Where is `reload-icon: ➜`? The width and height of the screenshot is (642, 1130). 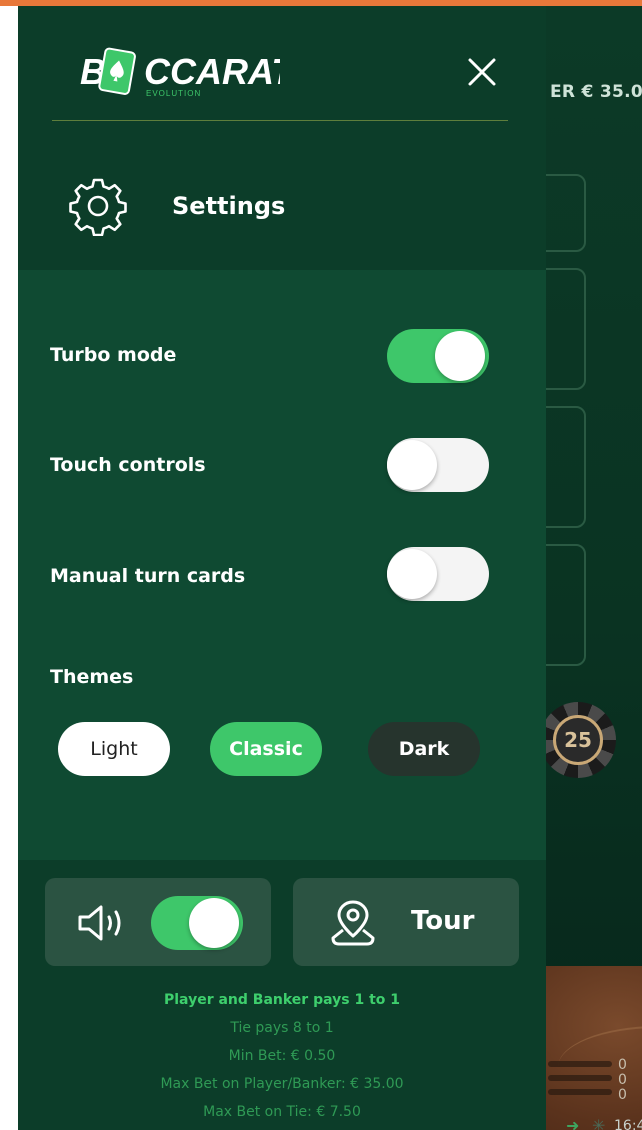 reload-icon: ➜ is located at coordinates (573, 1123).